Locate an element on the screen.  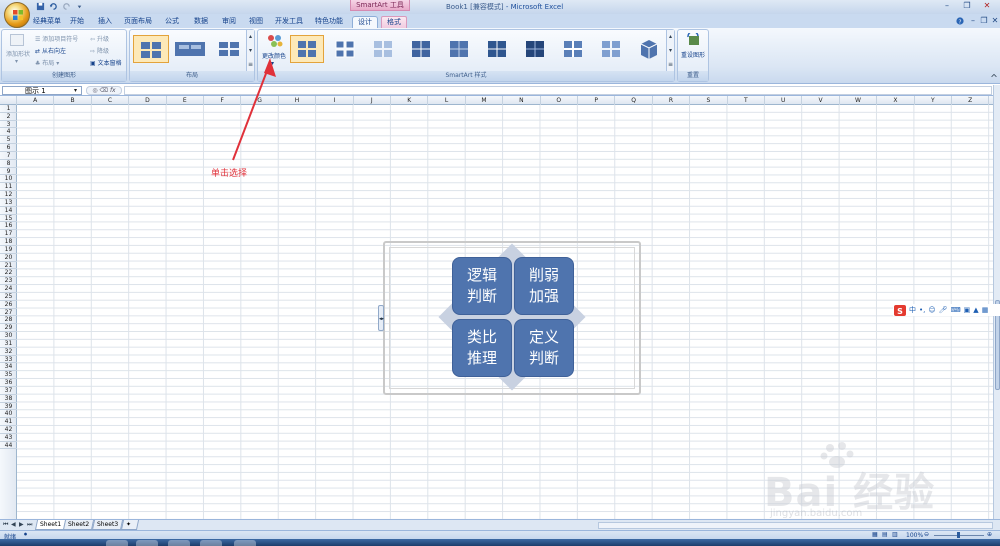
sheet-tab-2: Sheet2 is located at coordinates (78, 525).